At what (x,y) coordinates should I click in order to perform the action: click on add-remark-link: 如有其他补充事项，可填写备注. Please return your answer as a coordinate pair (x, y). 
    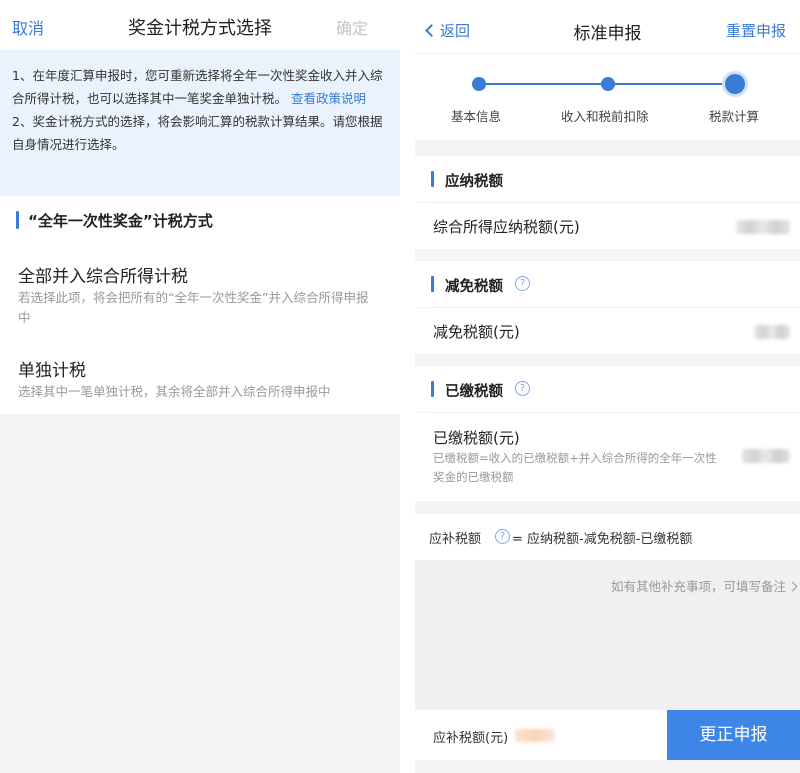
    Looking at the image, I should click on (704, 585).